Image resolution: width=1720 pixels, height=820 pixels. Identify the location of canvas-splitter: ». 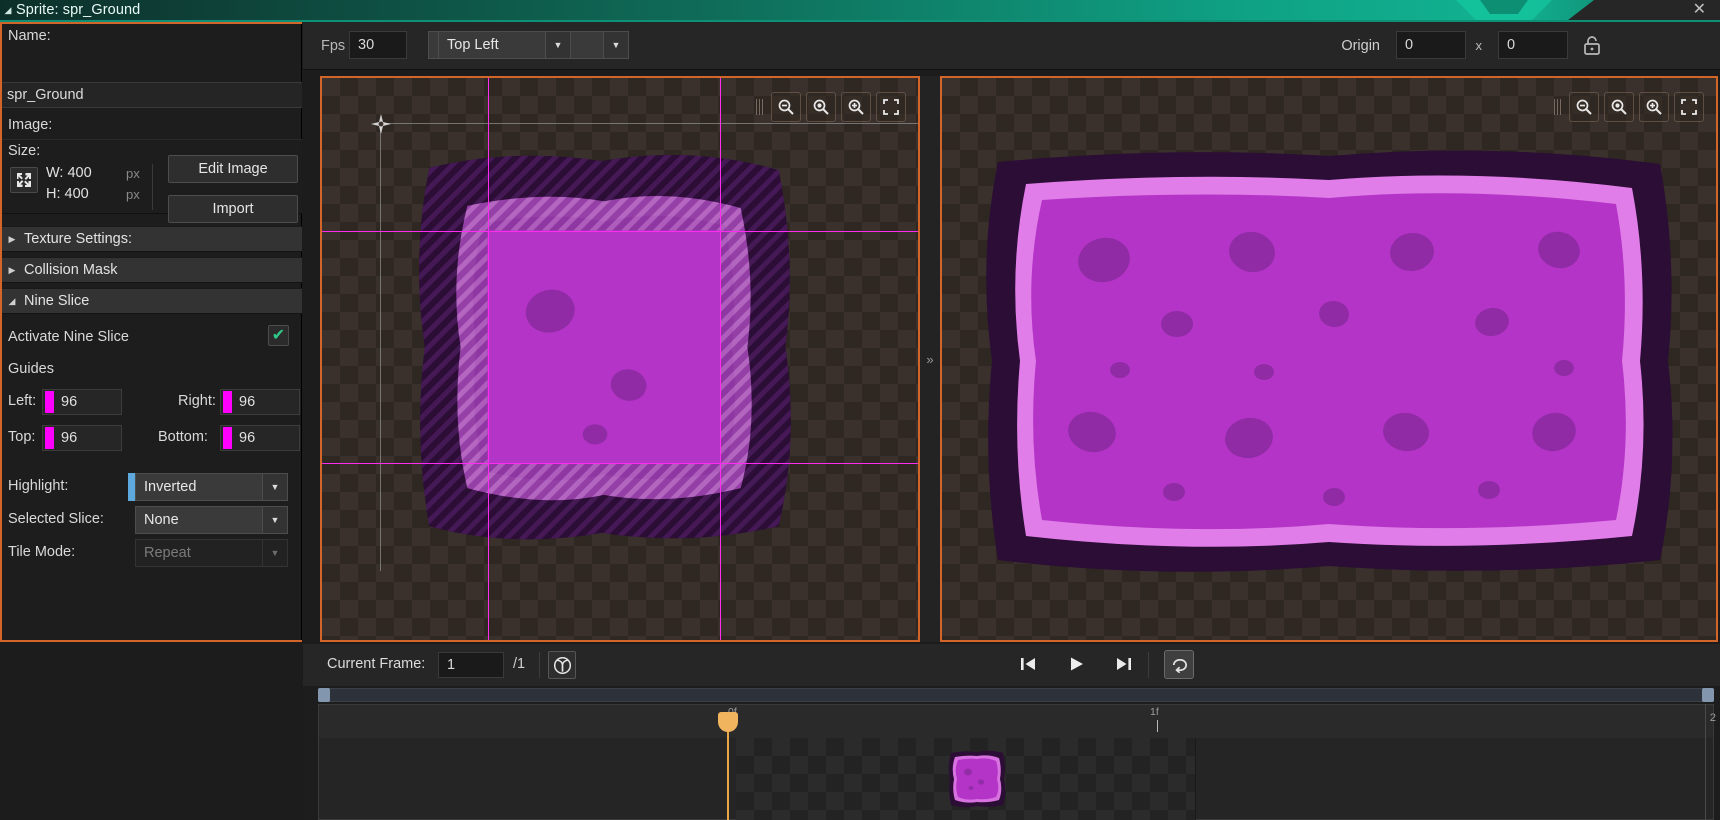
(930, 359).